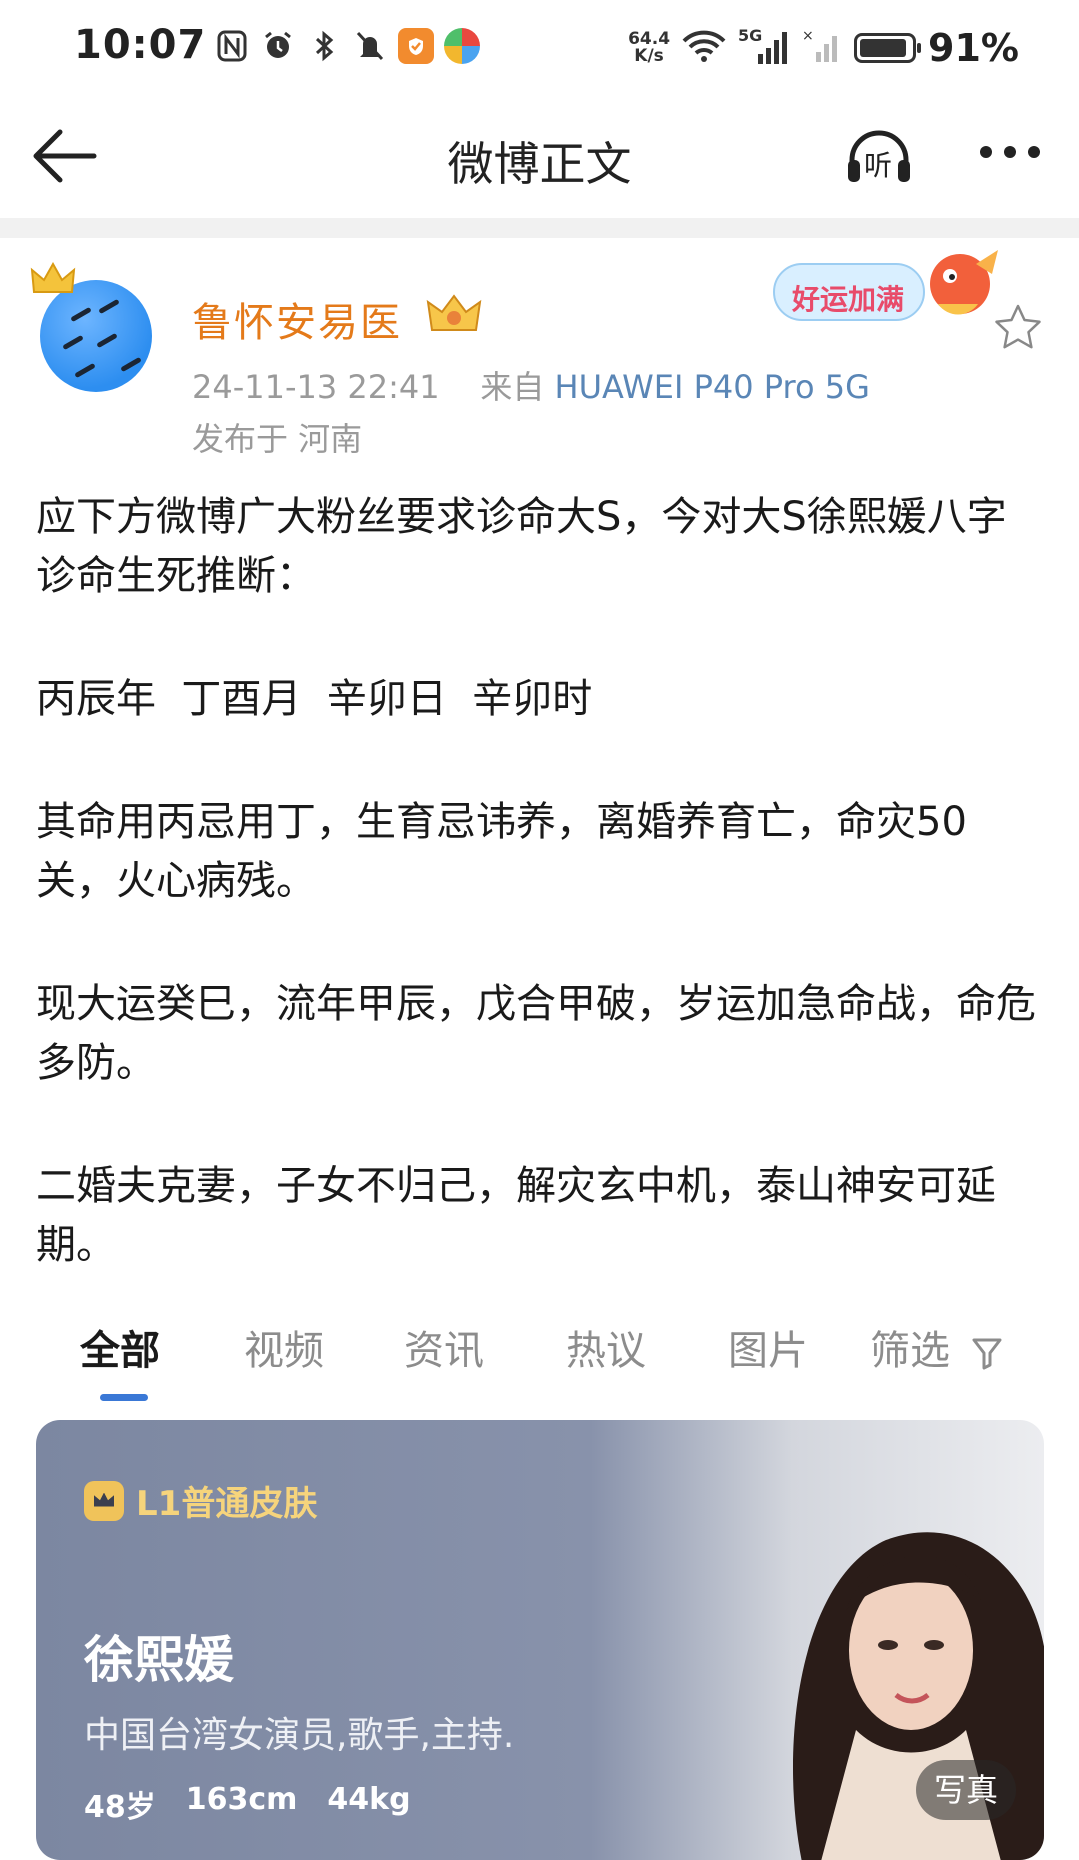  Describe the element at coordinates (1018, 328) in the screenshot. I see `star-icon` at that location.